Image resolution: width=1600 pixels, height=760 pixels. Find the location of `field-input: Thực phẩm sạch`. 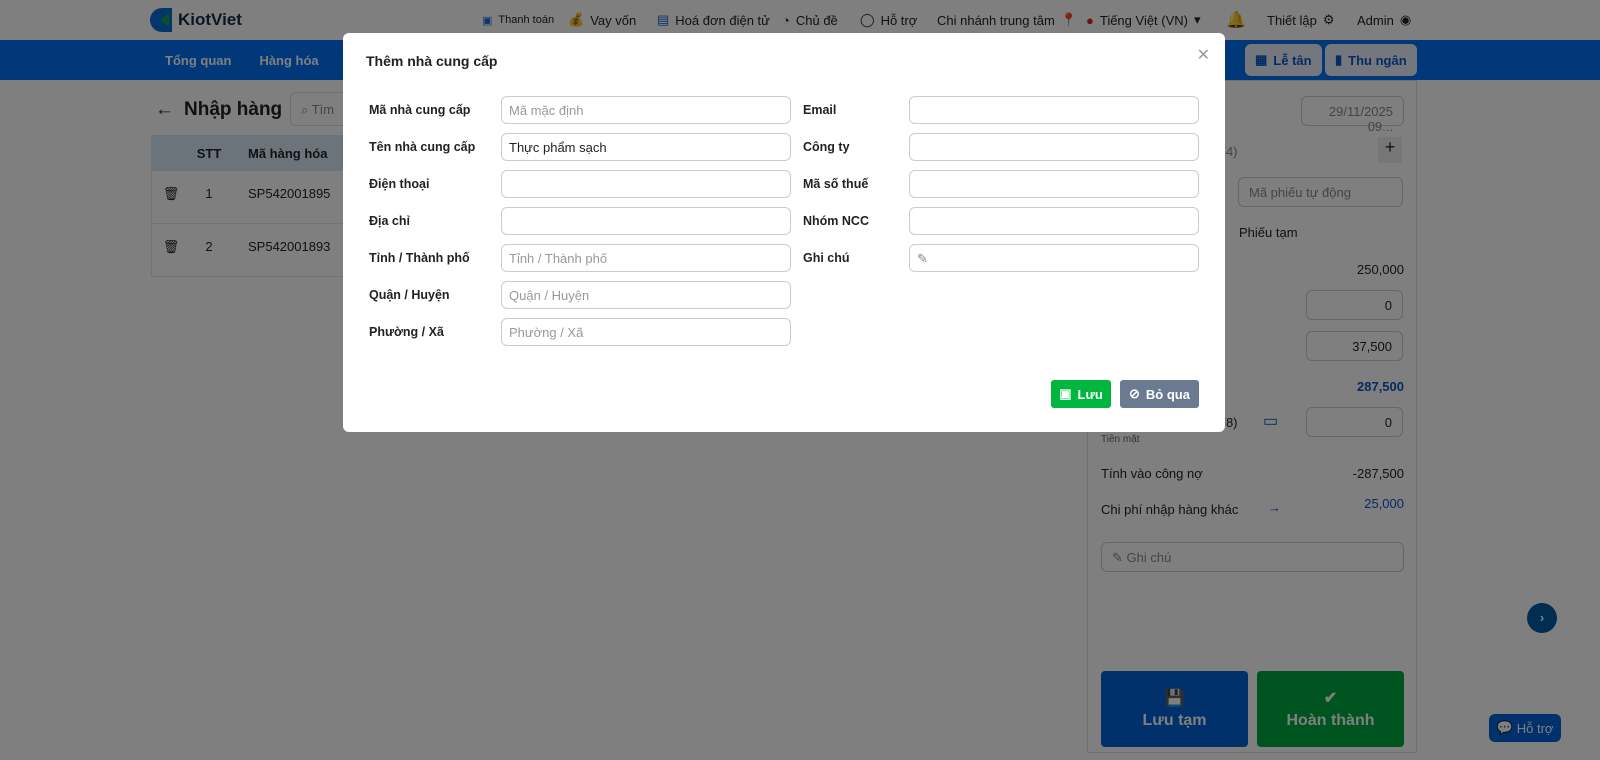

field-input: Thực phẩm sạch is located at coordinates (646, 147).